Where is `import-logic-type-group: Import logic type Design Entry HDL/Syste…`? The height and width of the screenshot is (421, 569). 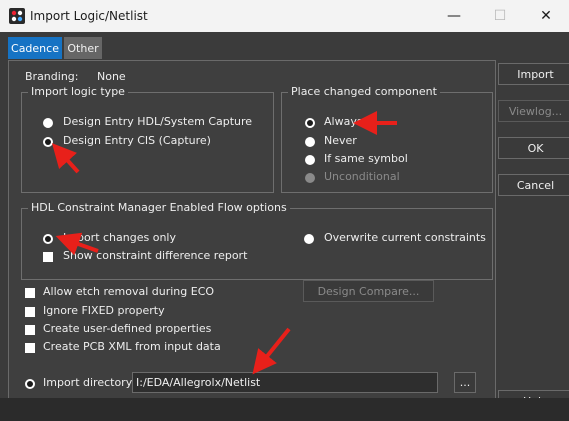
import-logic-type-group: Import logic type Design Entry HDL/Syste… is located at coordinates (147, 139).